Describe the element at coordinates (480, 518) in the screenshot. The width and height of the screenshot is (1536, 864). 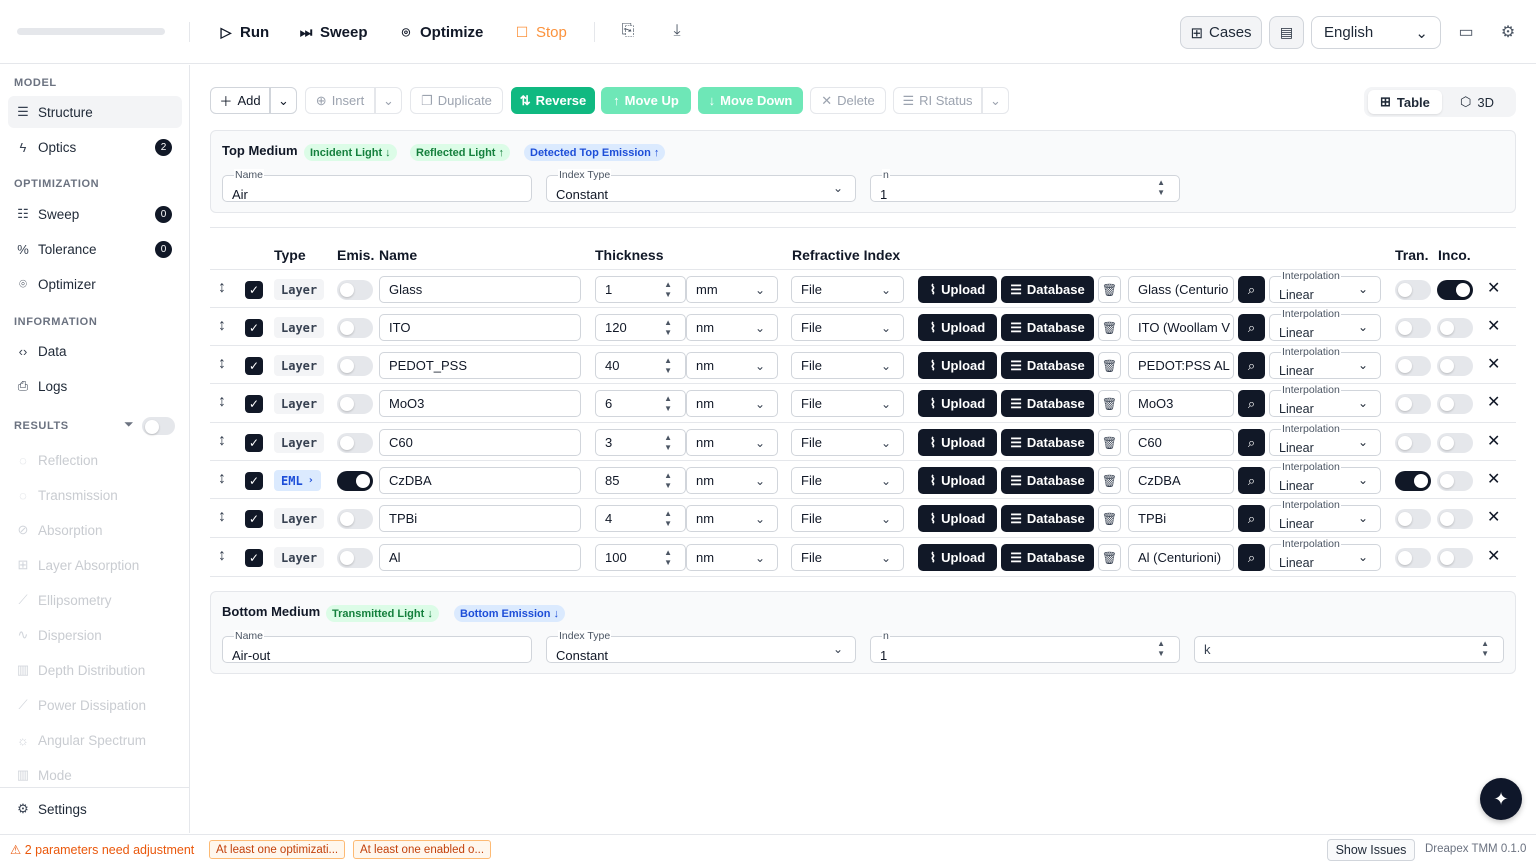
I see `layer-name-input: TPBi` at that location.